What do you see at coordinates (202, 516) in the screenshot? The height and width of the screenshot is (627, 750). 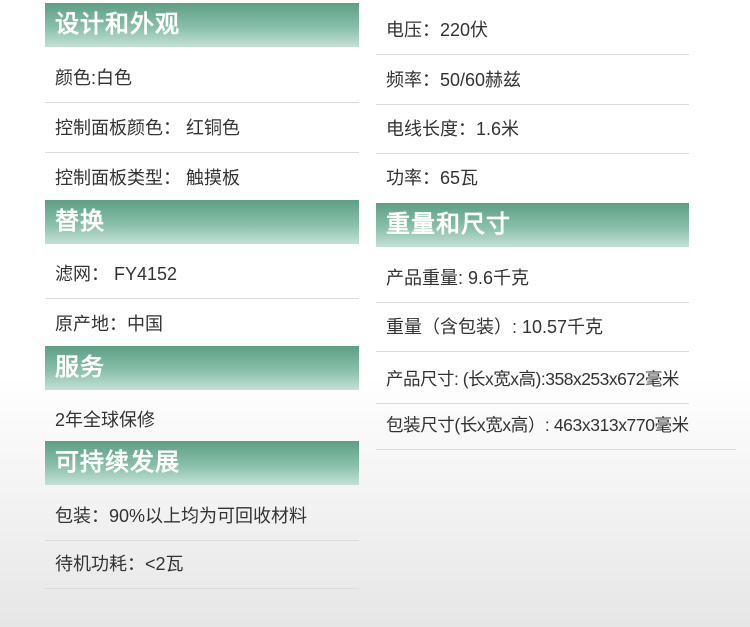 I see `spec-row-packaging: 包装：90%以上均为可回收材料` at bounding box center [202, 516].